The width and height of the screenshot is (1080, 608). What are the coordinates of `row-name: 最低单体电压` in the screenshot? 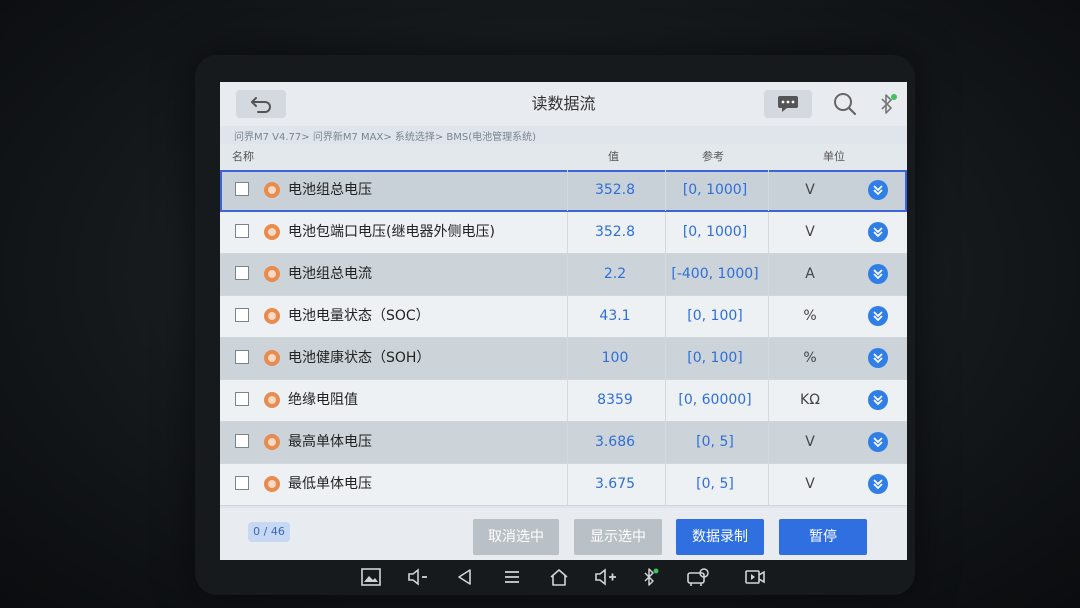 It's located at (330, 484).